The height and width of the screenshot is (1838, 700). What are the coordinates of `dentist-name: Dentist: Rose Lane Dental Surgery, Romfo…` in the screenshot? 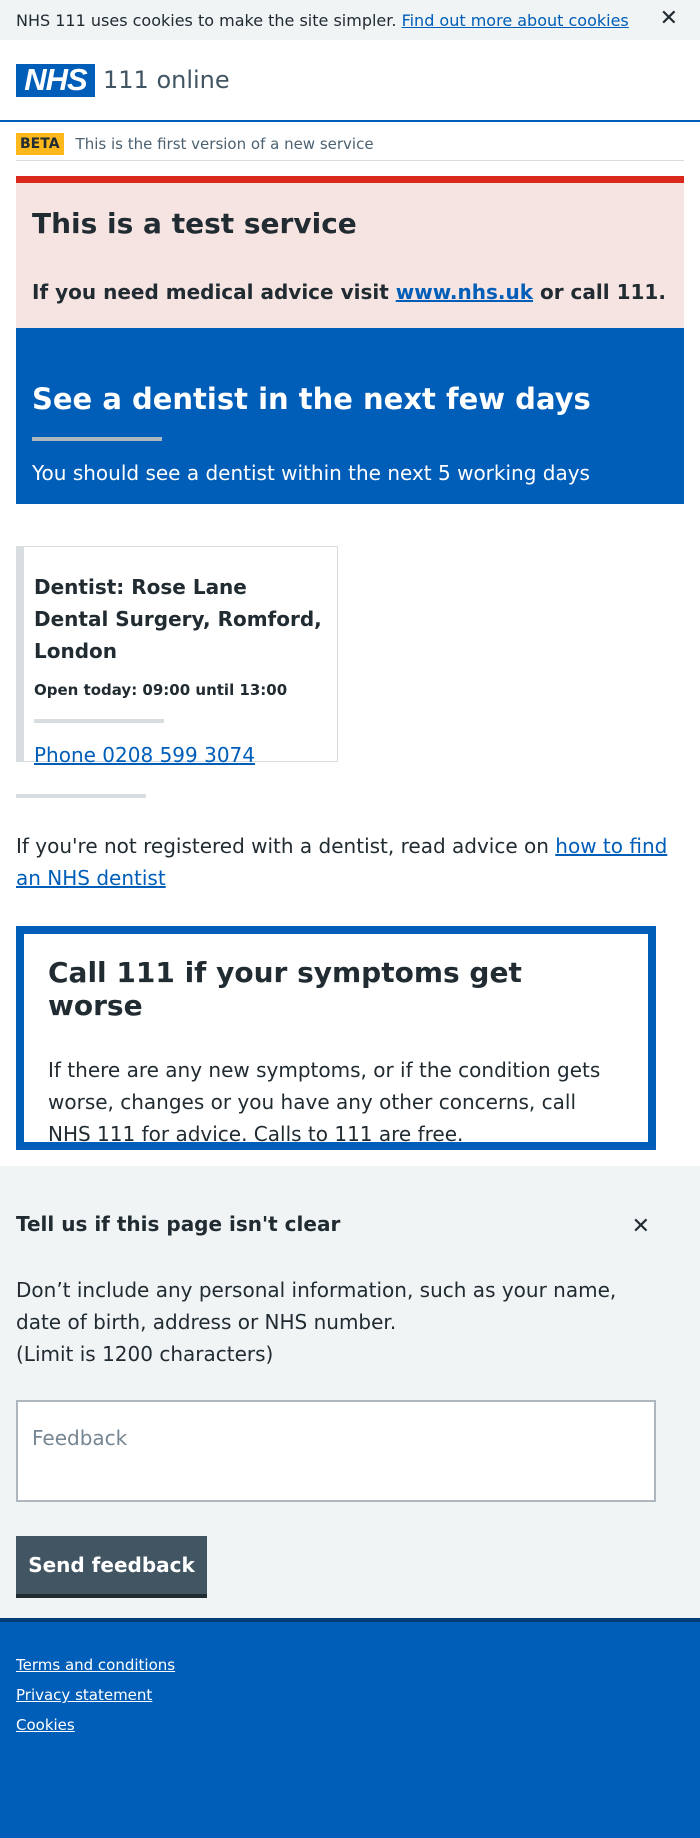 It's located at (178, 619).